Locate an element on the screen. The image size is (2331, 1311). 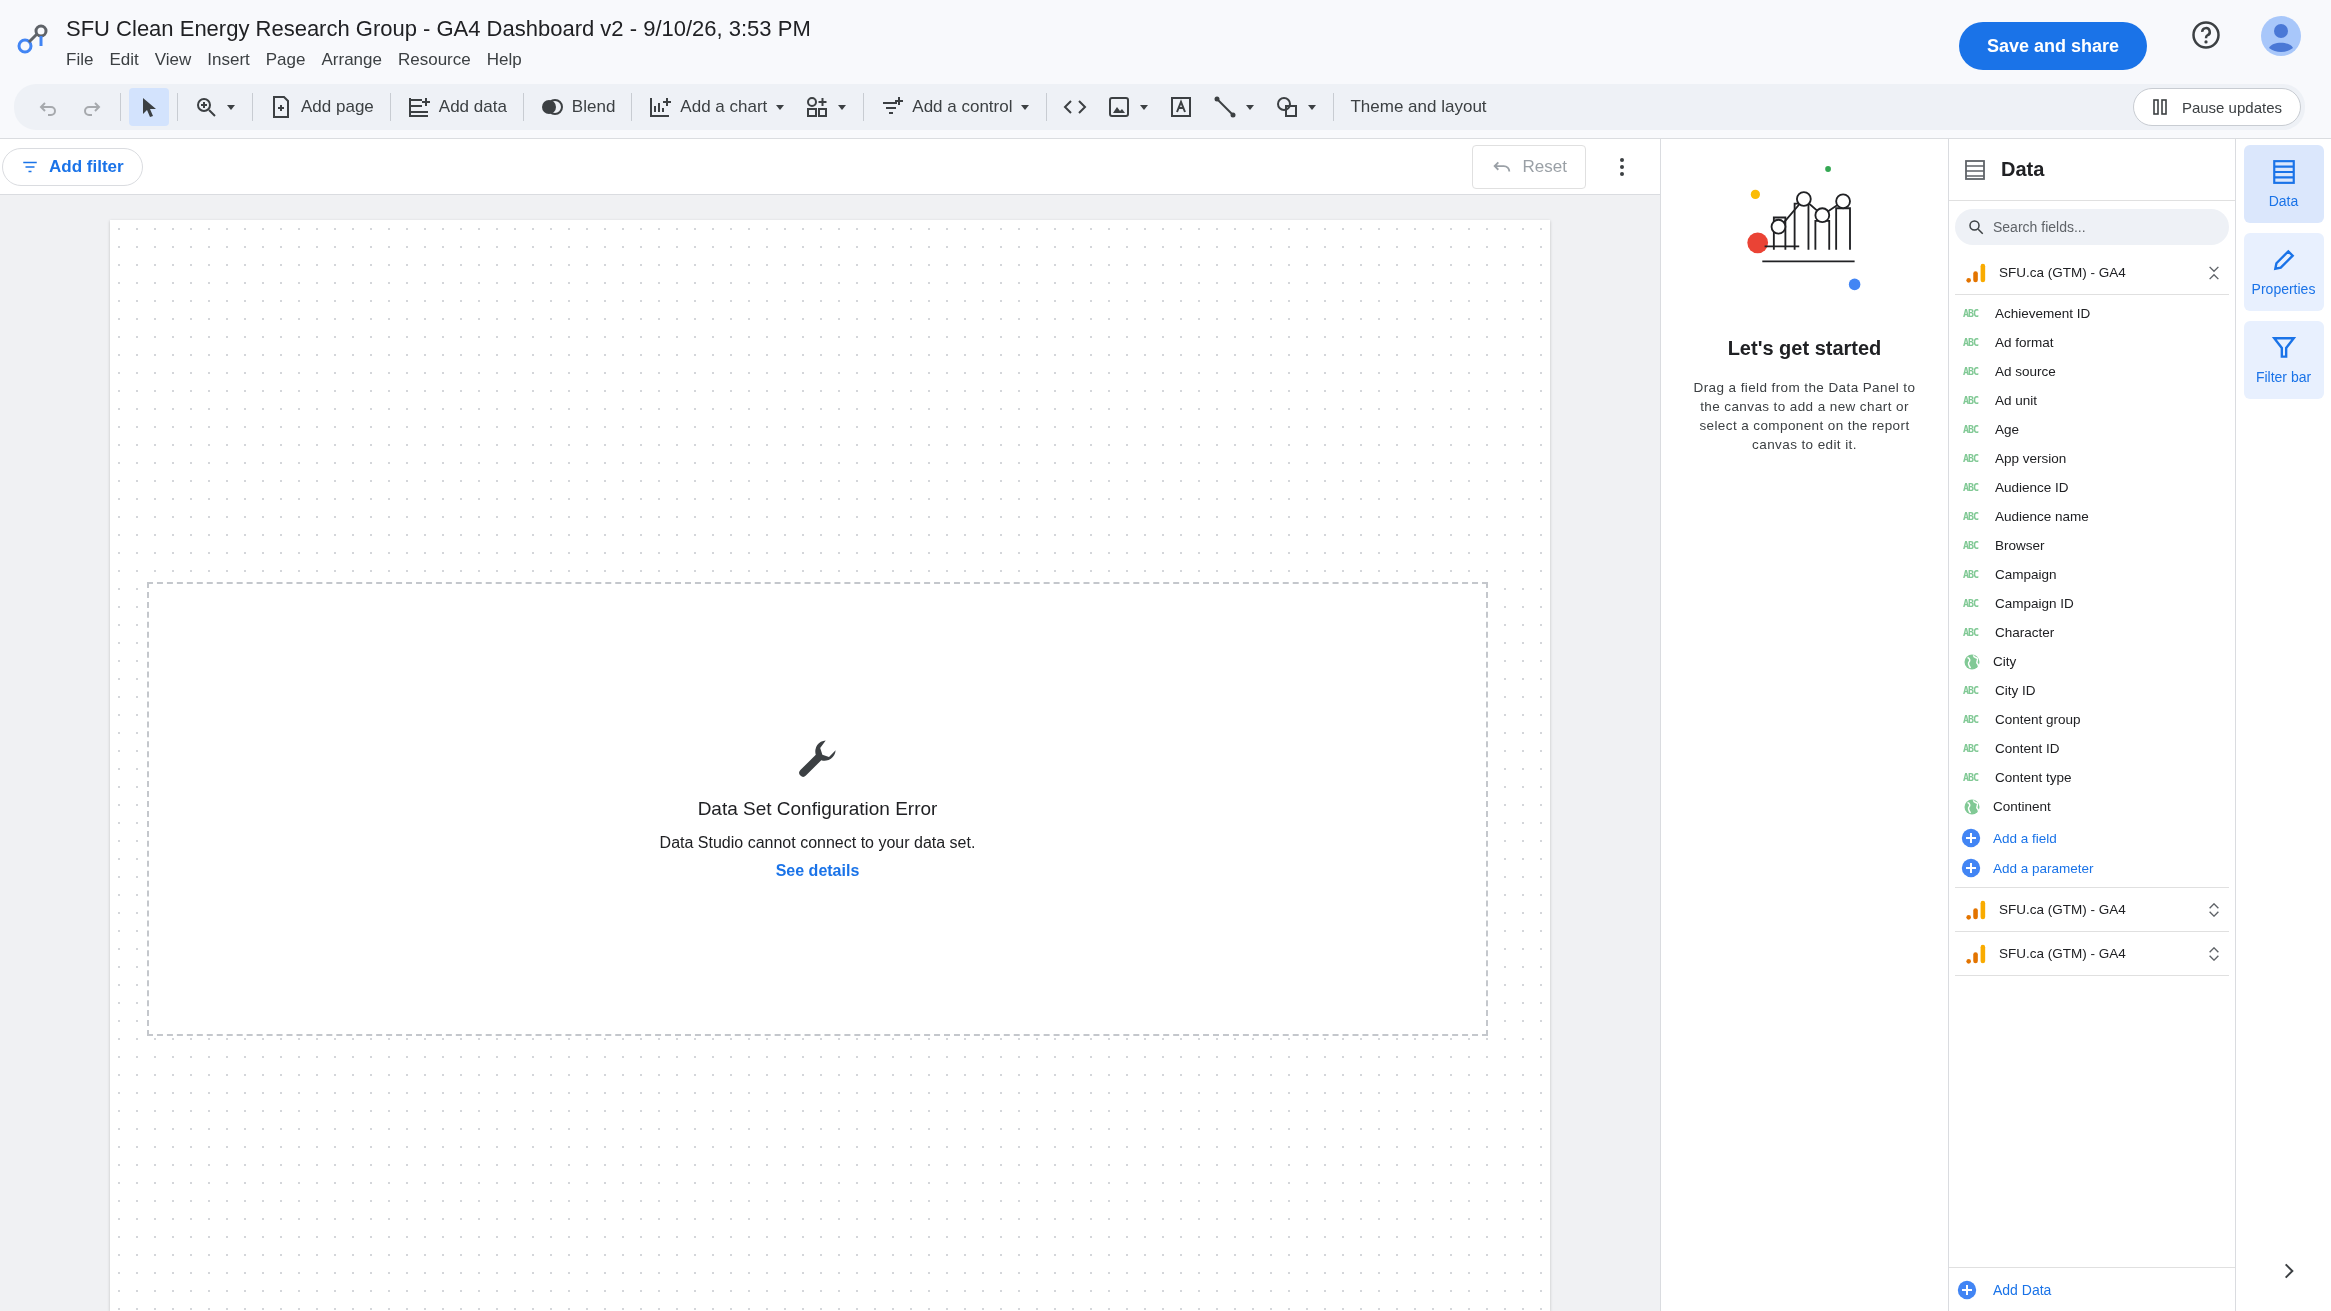
side-tab: Data is located at coordinates (2283, 184).